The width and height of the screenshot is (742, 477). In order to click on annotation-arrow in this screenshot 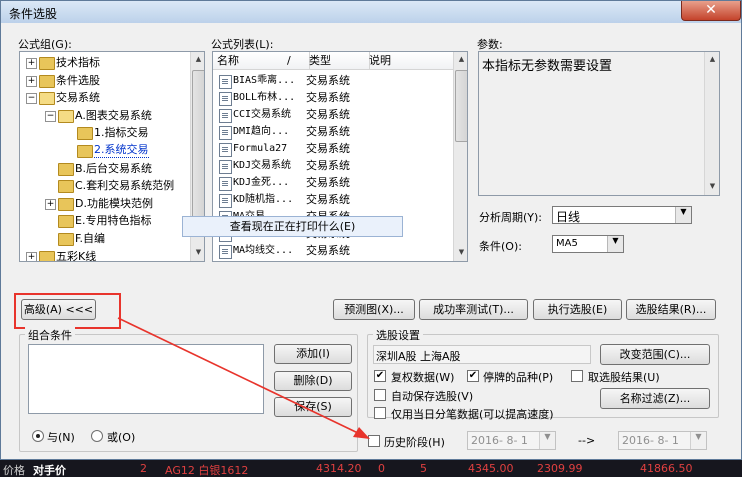, I will do `click(243, 378)`.